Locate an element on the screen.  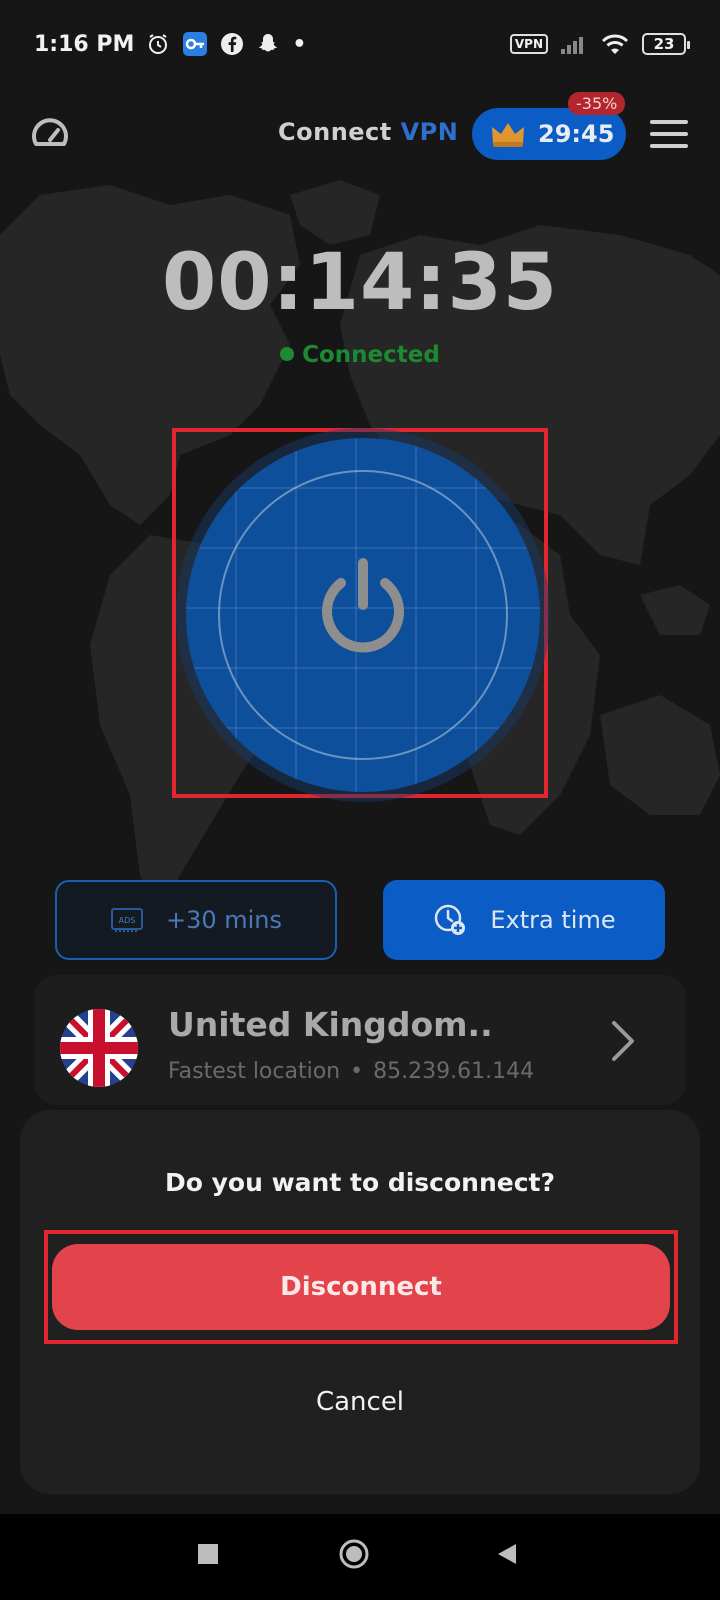
power-button is located at coordinates (363, 615).